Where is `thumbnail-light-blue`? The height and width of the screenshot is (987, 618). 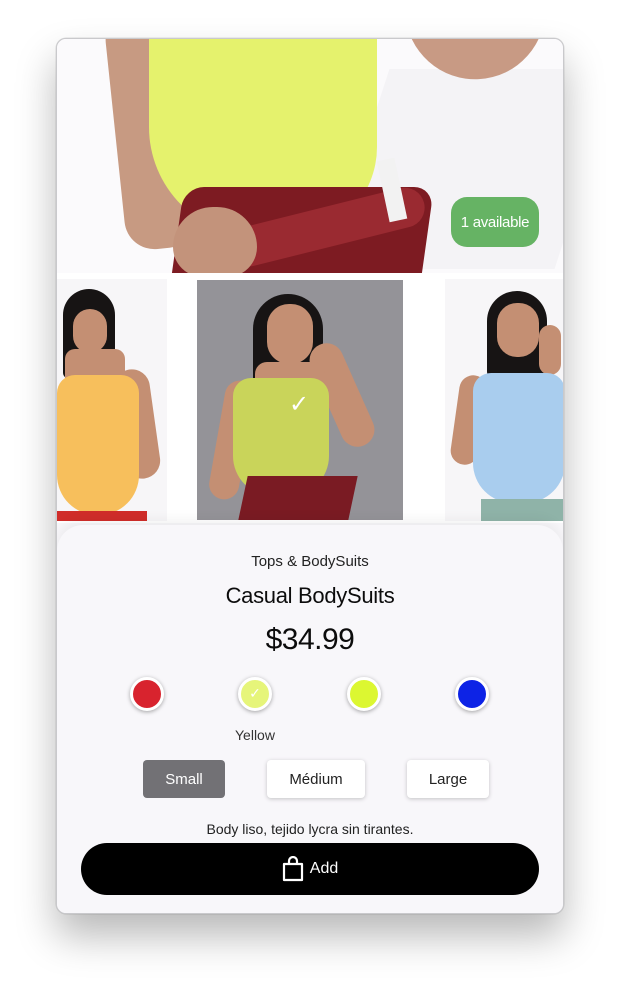 thumbnail-light-blue is located at coordinates (504, 400).